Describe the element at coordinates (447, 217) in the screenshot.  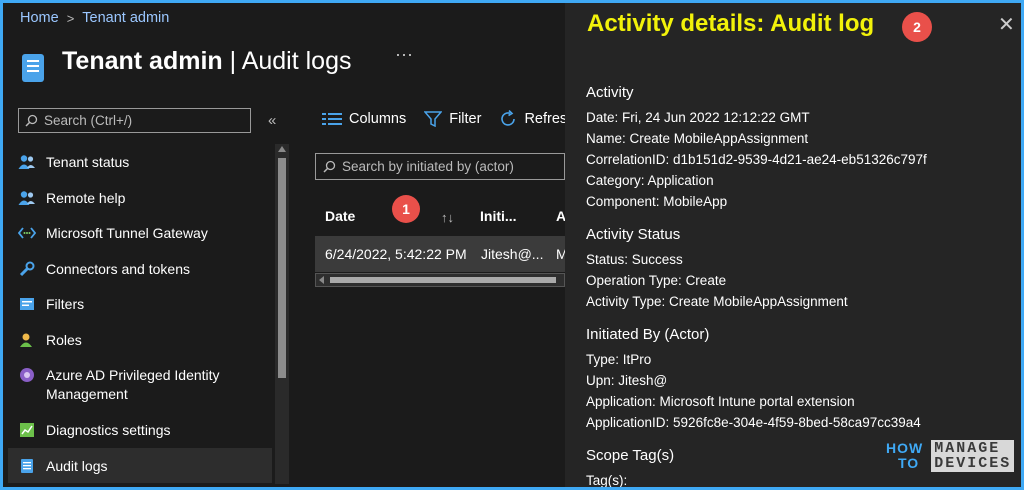
I see `sort-icon: ↑↓` at that location.